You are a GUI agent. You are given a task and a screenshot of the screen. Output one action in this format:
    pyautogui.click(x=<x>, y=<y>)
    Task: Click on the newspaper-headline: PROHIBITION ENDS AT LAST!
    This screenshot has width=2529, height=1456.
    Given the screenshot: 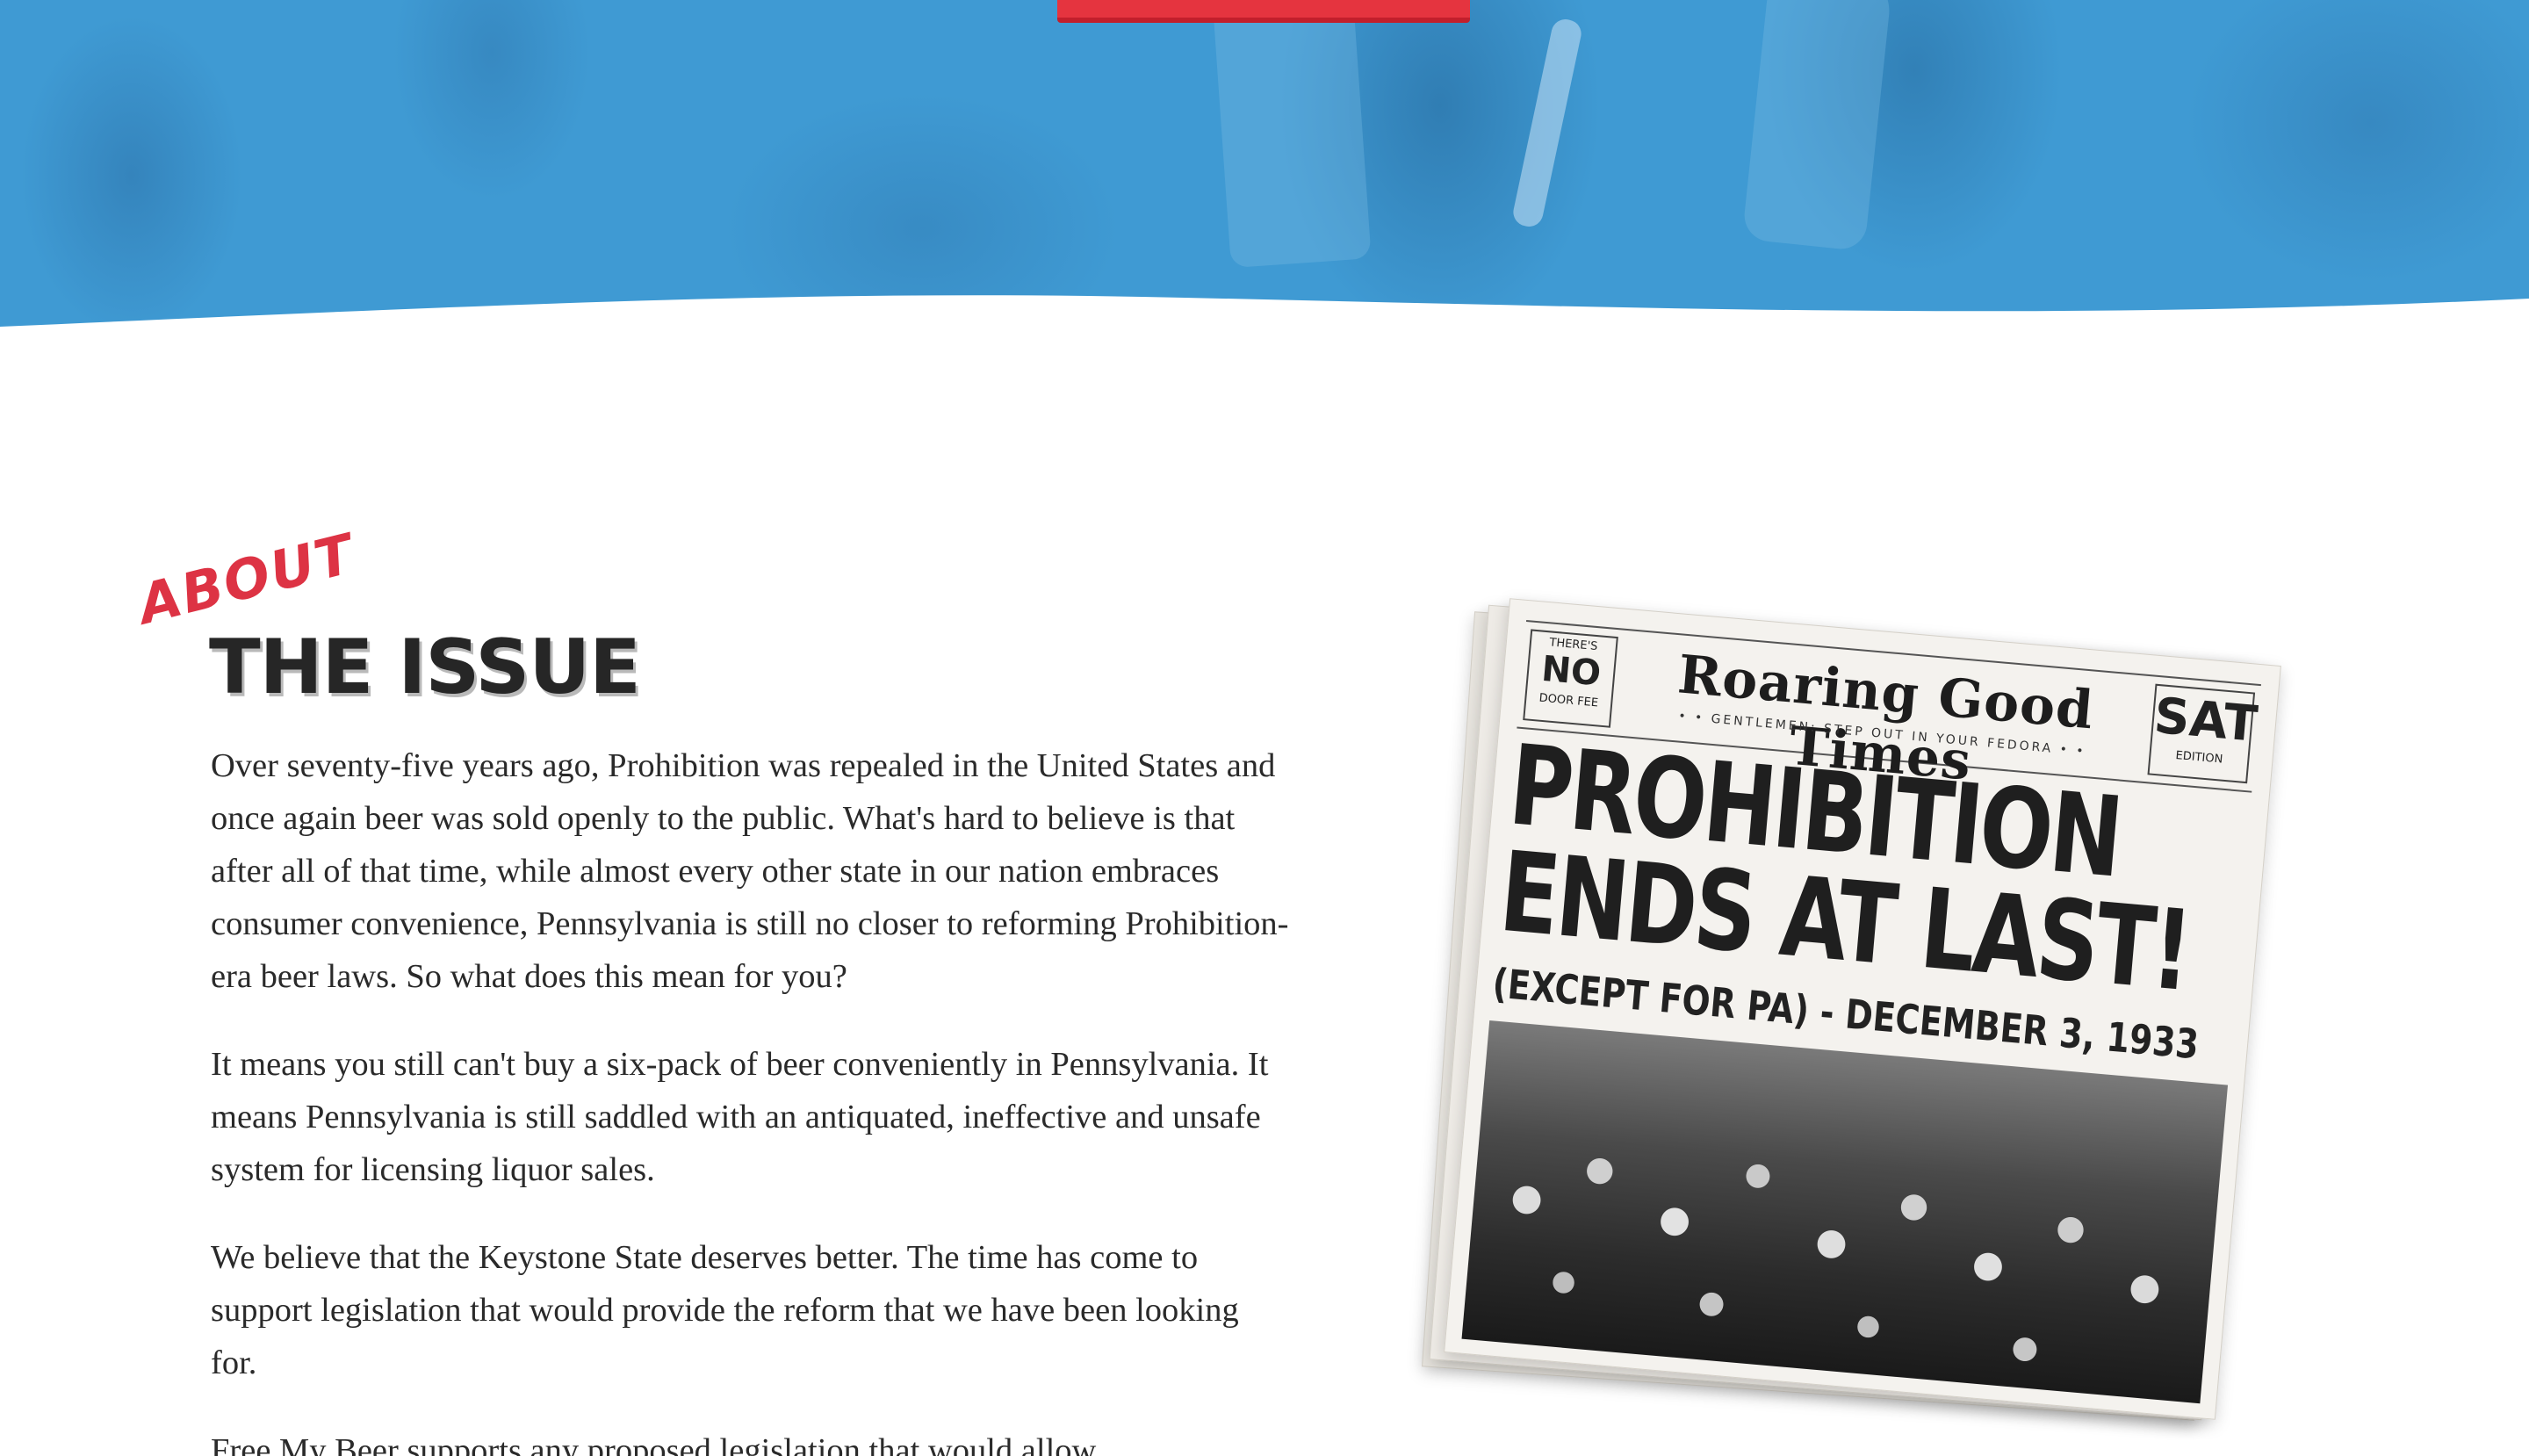 What is the action you would take?
    pyautogui.click(x=1845, y=868)
    